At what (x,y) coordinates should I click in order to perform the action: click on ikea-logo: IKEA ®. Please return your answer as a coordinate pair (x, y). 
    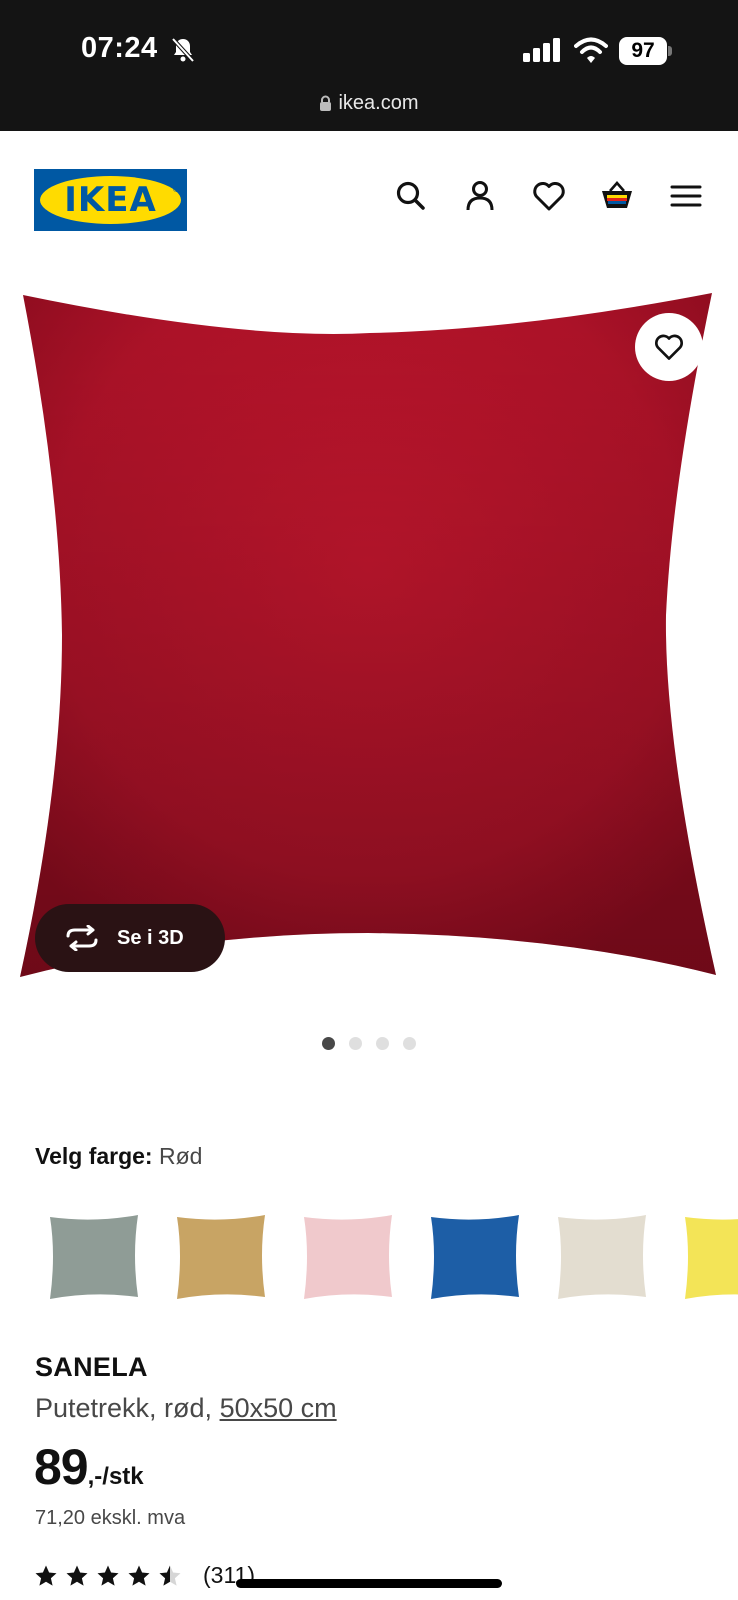
    Looking at the image, I should click on (110, 200).